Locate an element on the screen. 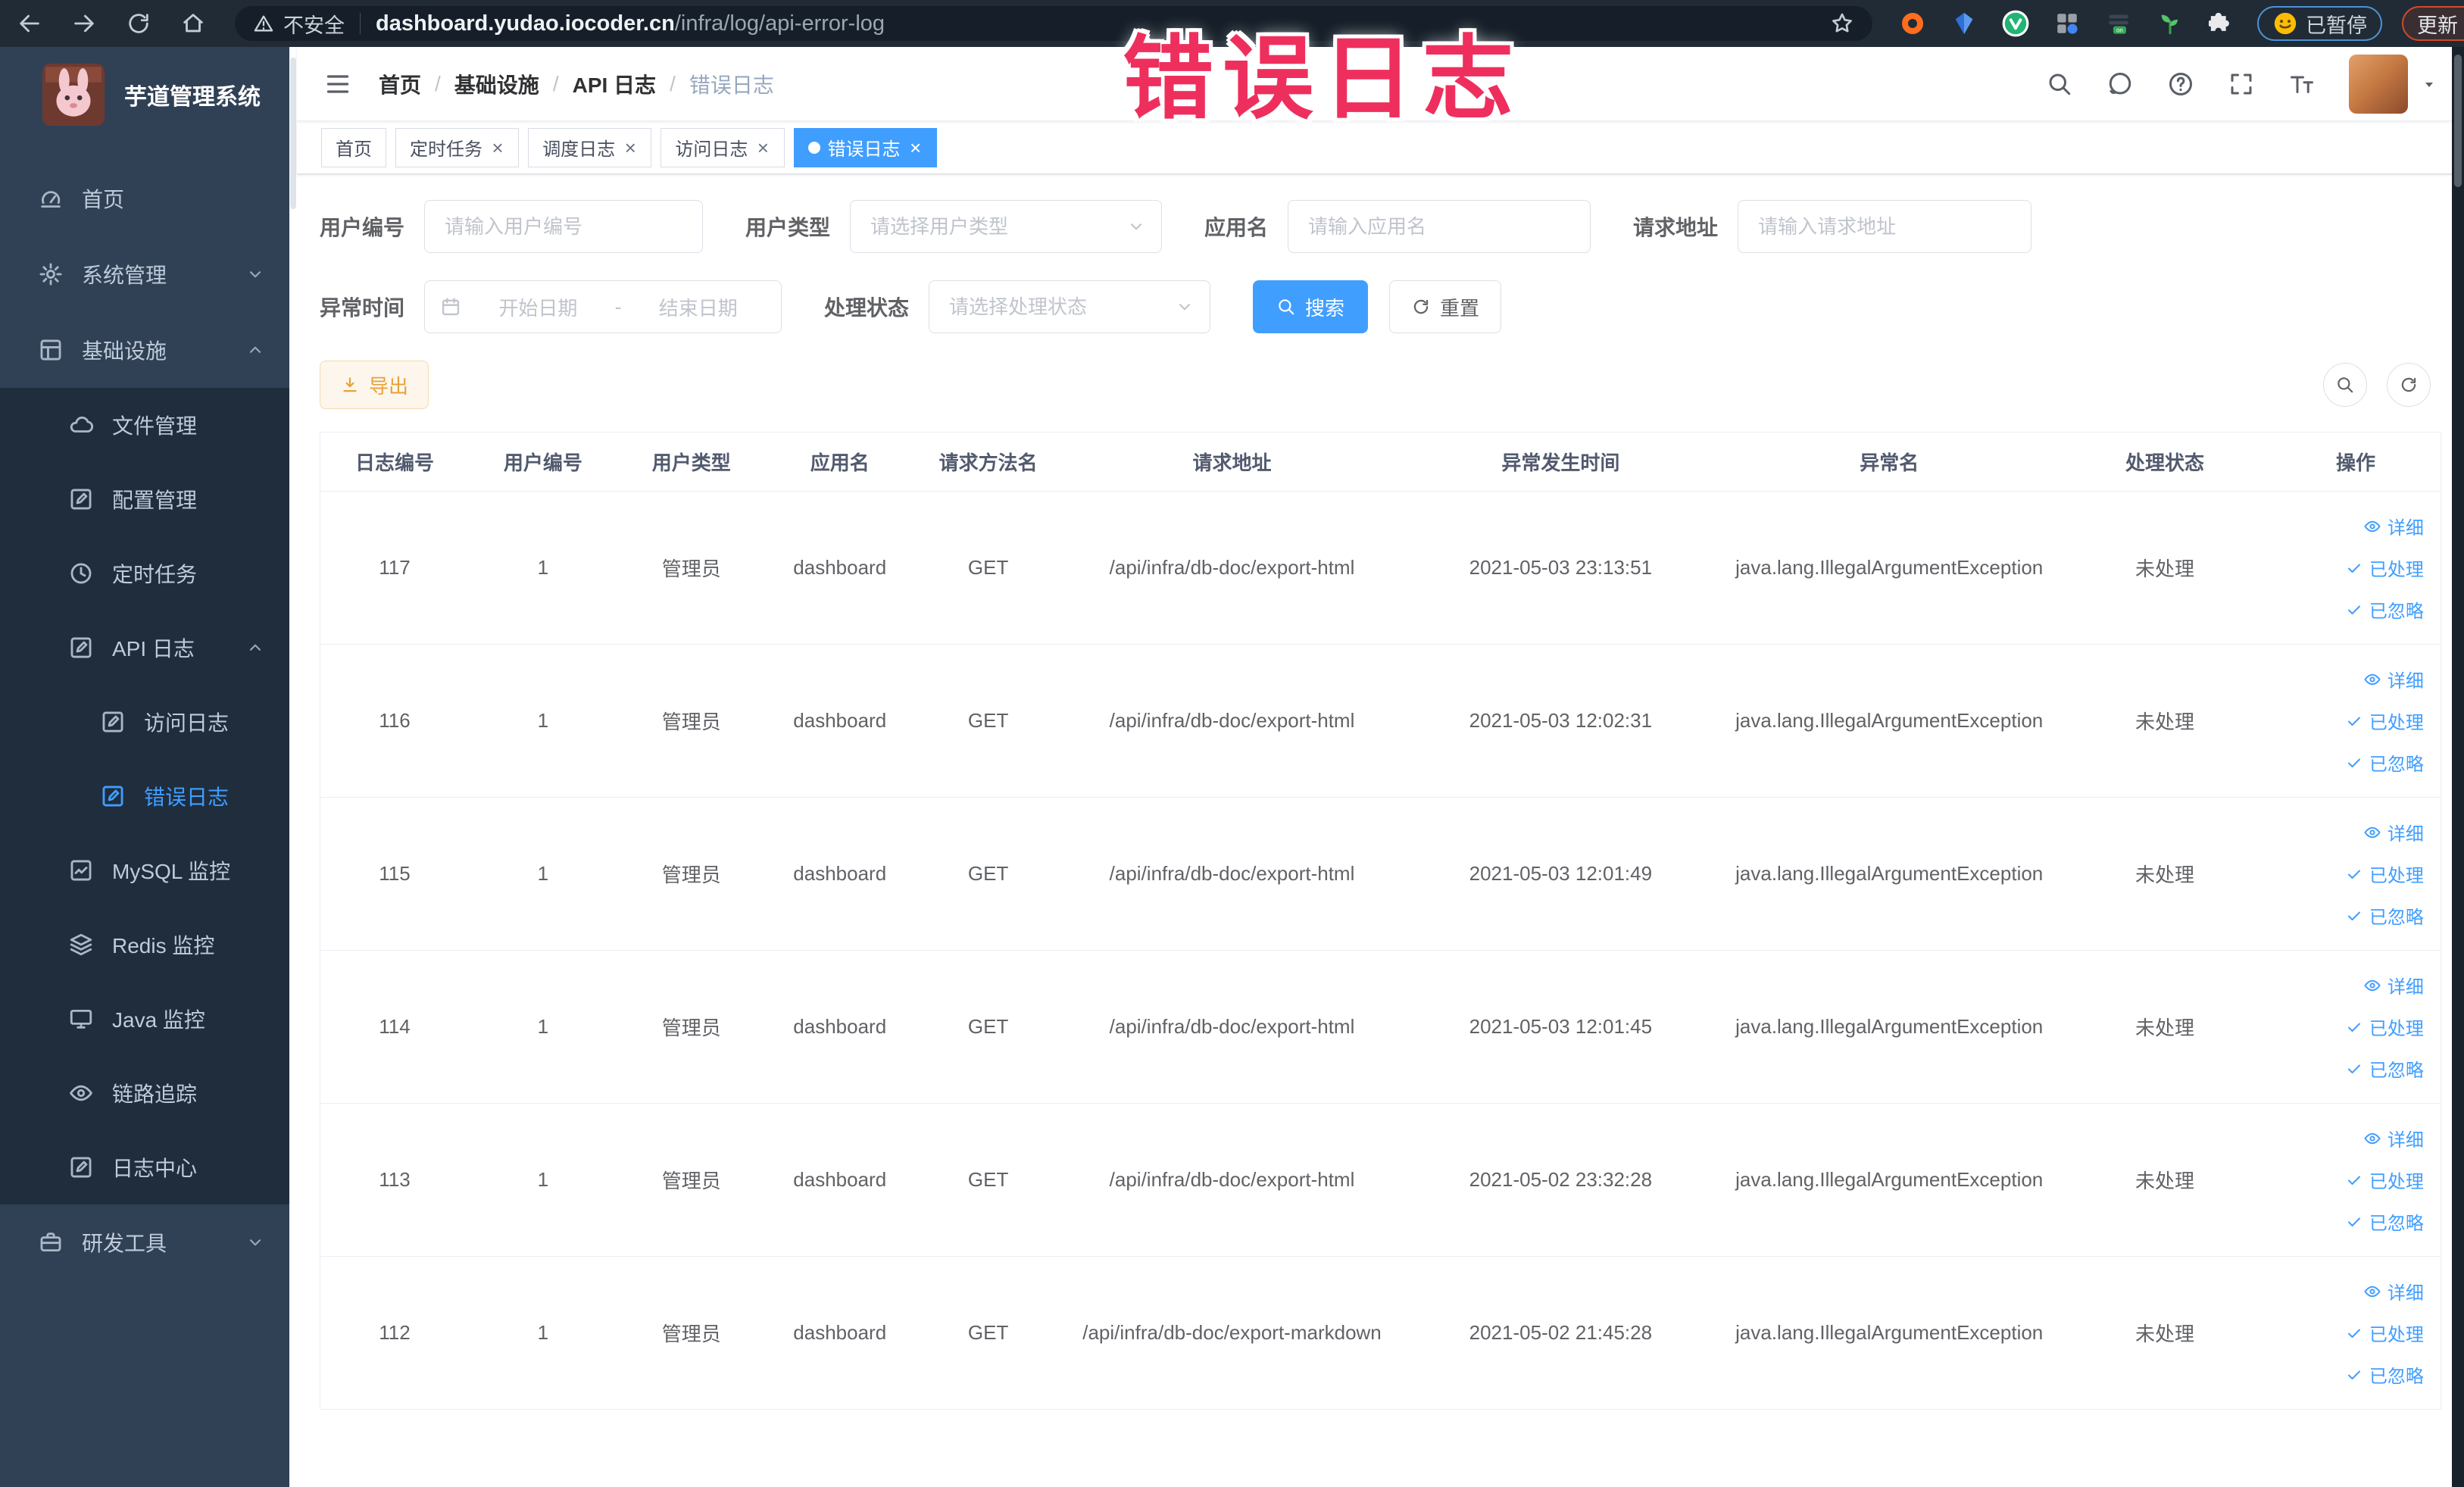 This screenshot has width=2464, height=1487. sidebar-item-log-center: 日志中心 is located at coordinates (148, 1167).